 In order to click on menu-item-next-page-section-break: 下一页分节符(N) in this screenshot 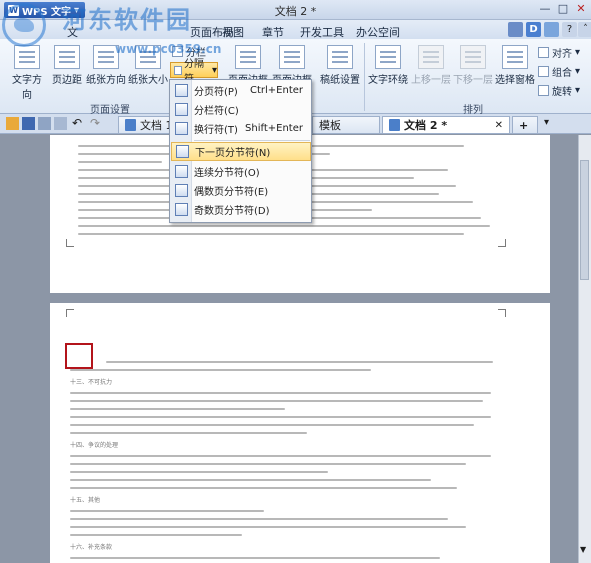, I will do `click(241, 151)`.